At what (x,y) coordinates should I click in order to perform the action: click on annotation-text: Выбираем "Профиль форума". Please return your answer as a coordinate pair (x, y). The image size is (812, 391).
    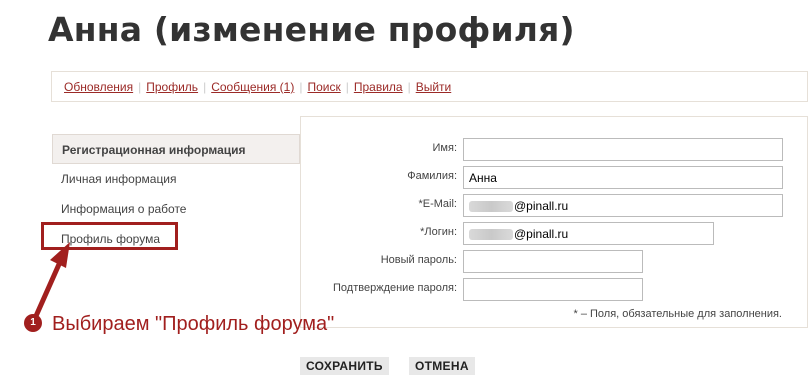
    Looking at the image, I should click on (193, 324).